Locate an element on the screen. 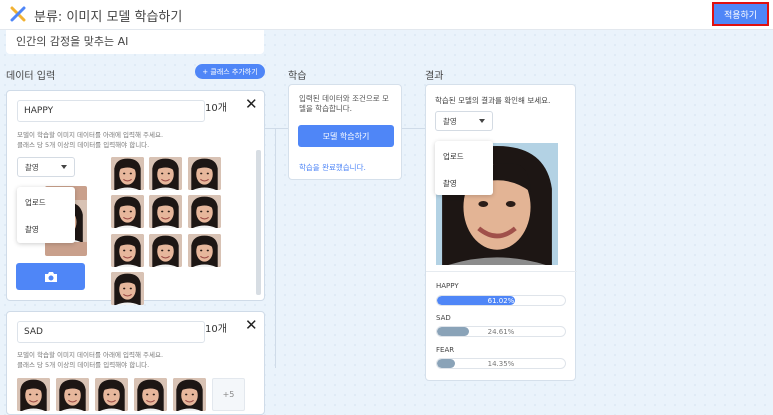  ai-description-card: 인간의 감정을 맞추는 AI is located at coordinates (135, 42).